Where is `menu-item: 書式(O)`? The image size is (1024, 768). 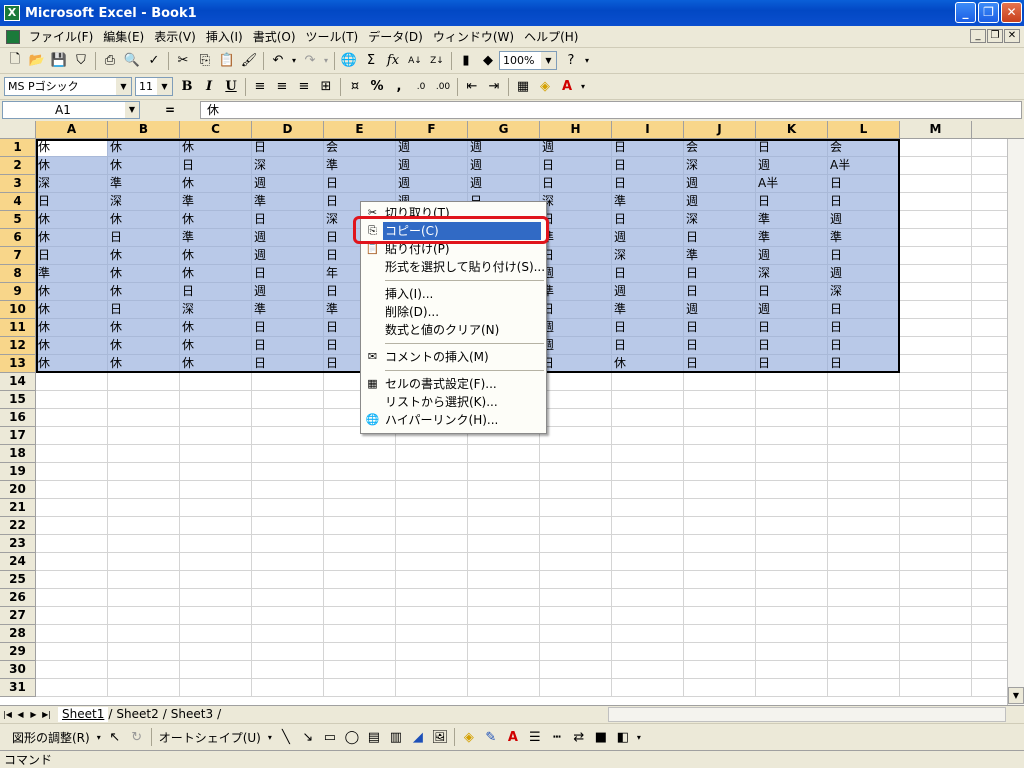 menu-item: 書式(O) is located at coordinates (274, 37).